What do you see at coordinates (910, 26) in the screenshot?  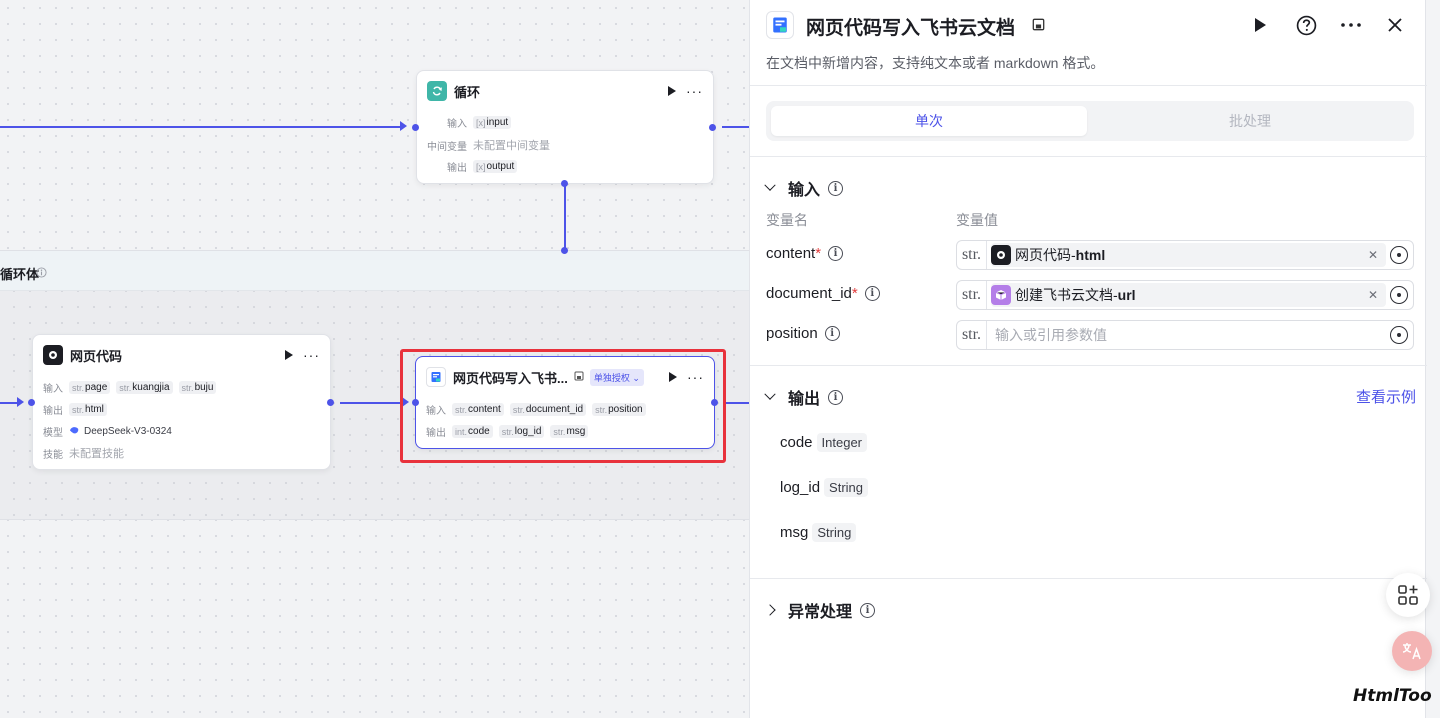 I see `panel-title: 网页代码写入飞书云文档` at bounding box center [910, 26].